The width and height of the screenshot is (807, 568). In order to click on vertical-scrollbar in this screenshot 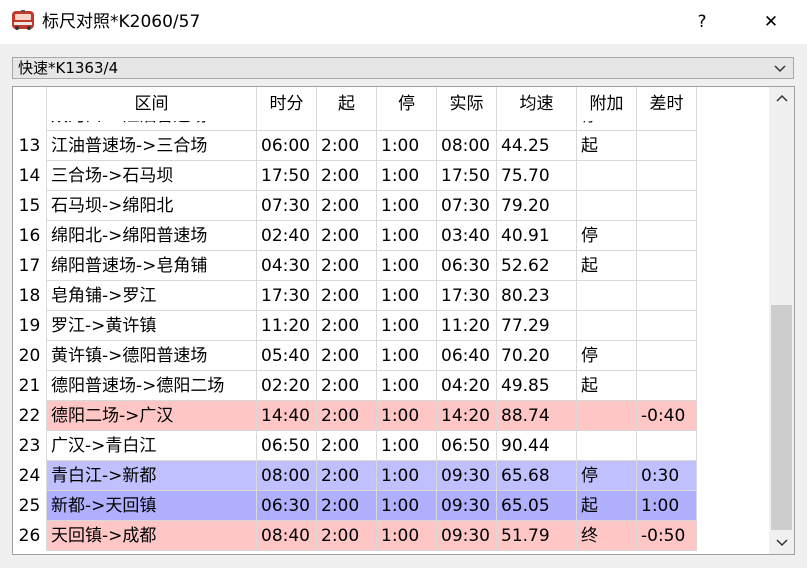, I will do `click(781, 320)`.